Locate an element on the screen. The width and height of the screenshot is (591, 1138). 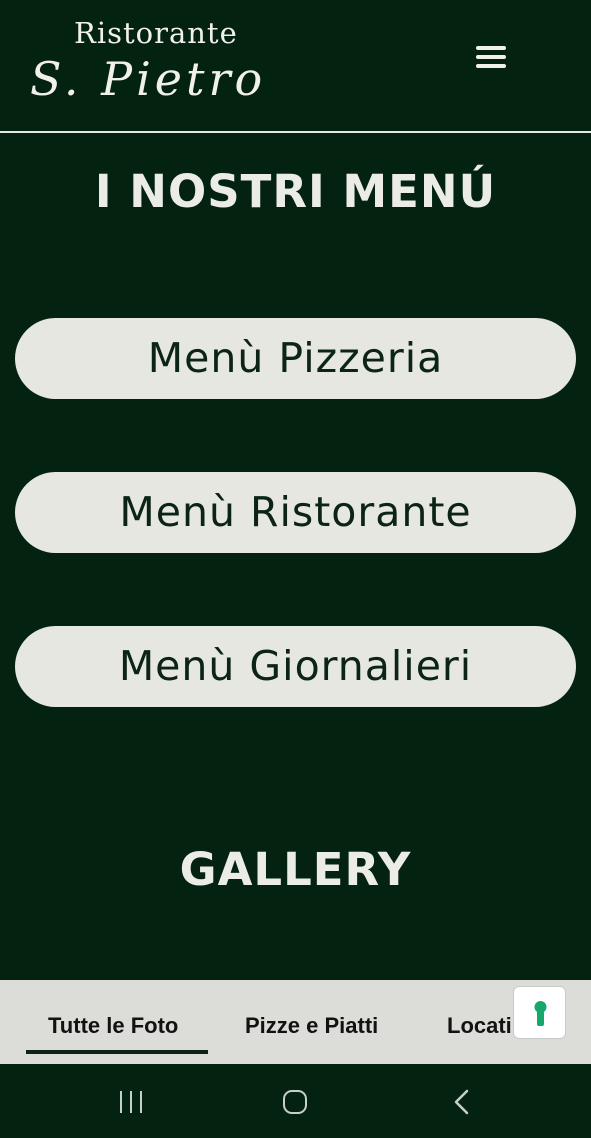
tab-tutte-le-foto: Tutte le Foto is located at coordinates (113, 1026).